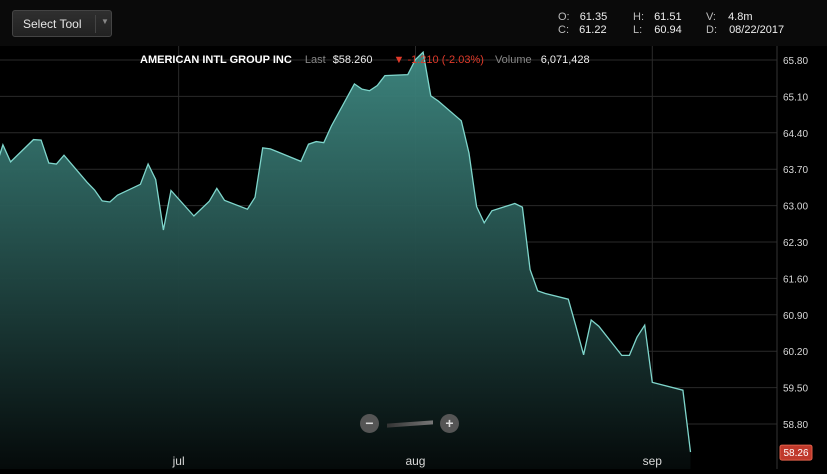 The image size is (827, 474). What do you see at coordinates (795, 316) in the screenshot?
I see `y-tick-label: 60.90` at bounding box center [795, 316].